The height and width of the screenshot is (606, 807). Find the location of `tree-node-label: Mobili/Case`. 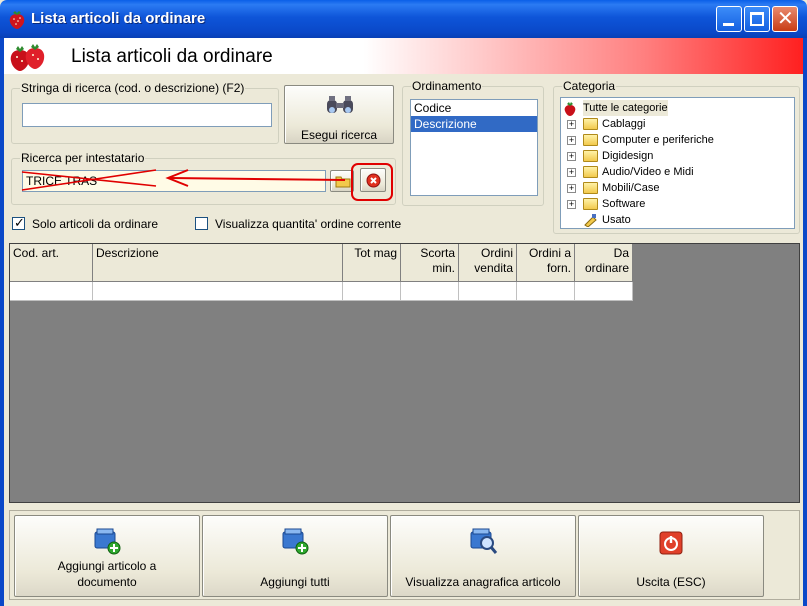

tree-node-label: Mobili/Case is located at coordinates (631, 188).